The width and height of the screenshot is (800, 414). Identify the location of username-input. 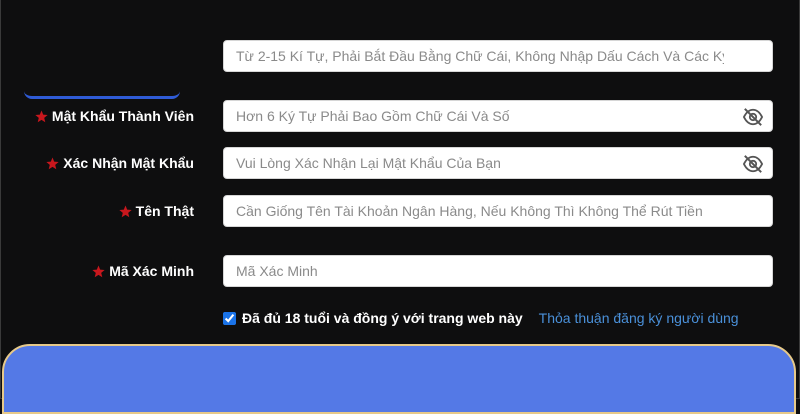
(498, 56).